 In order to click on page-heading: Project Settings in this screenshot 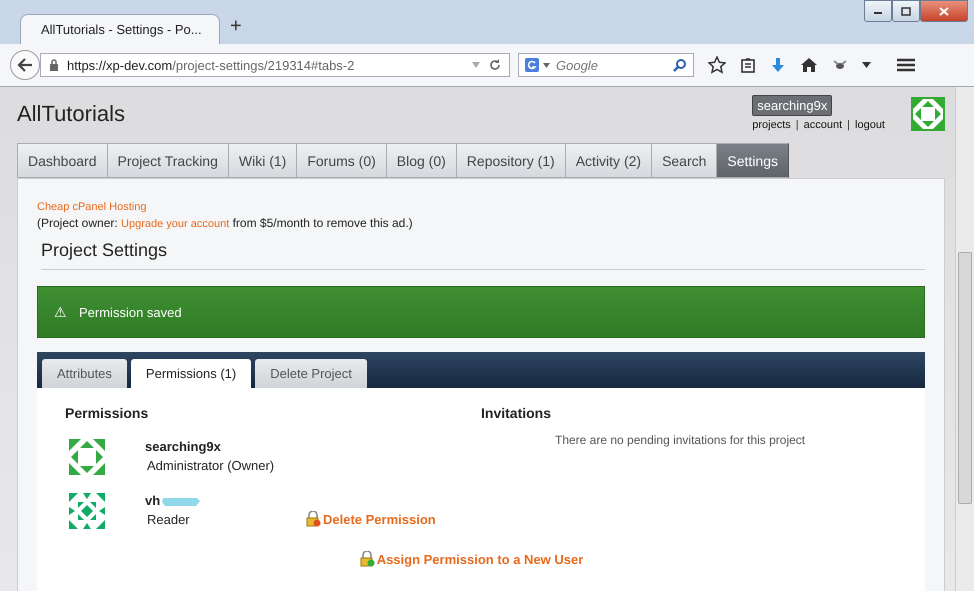, I will do `click(483, 255)`.